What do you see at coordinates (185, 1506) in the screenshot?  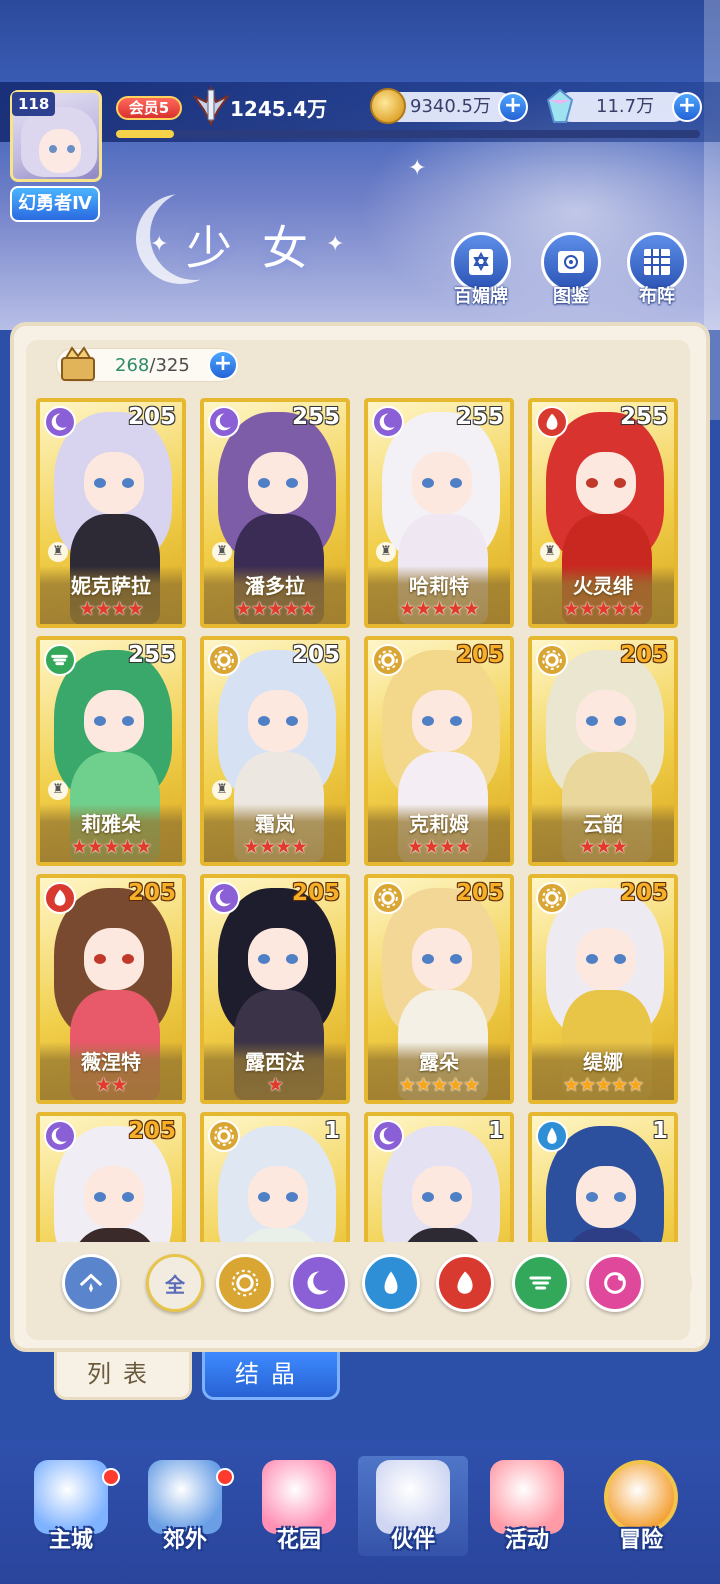 I see `nav-portal: 郊外` at bounding box center [185, 1506].